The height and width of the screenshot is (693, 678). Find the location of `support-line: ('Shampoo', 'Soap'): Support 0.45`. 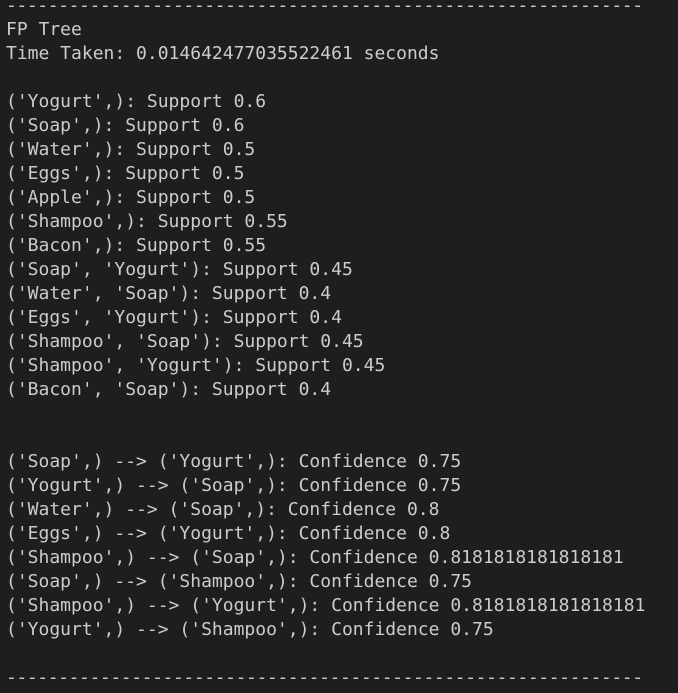

support-line: ('Shampoo', 'Soap'): Support 0.45 is located at coordinates (185, 341).